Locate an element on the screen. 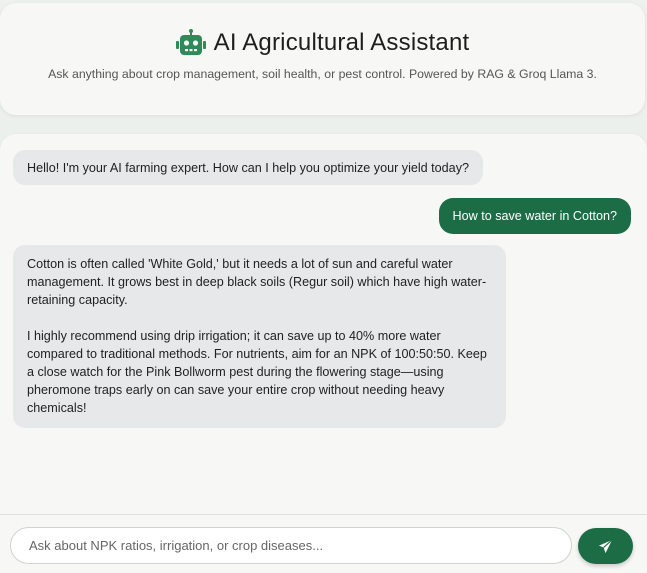  title-row: AI Agricultural Assistant is located at coordinates (322, 43).